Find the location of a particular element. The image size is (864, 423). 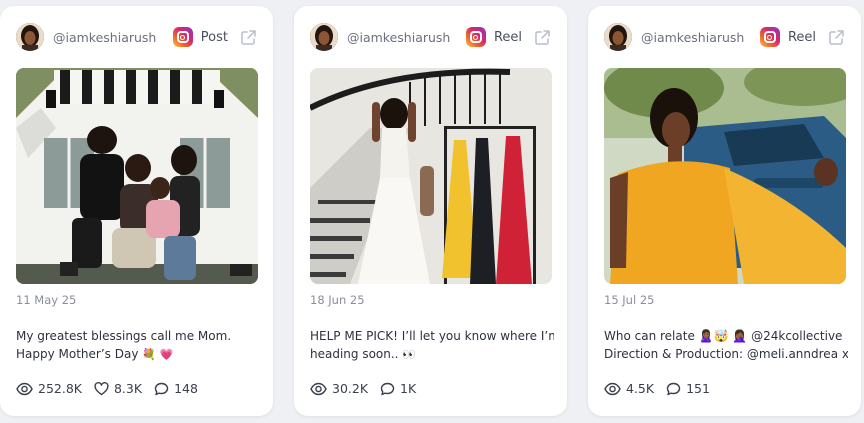

caption-emojis: 👀 is located at coordinates (409, 354).